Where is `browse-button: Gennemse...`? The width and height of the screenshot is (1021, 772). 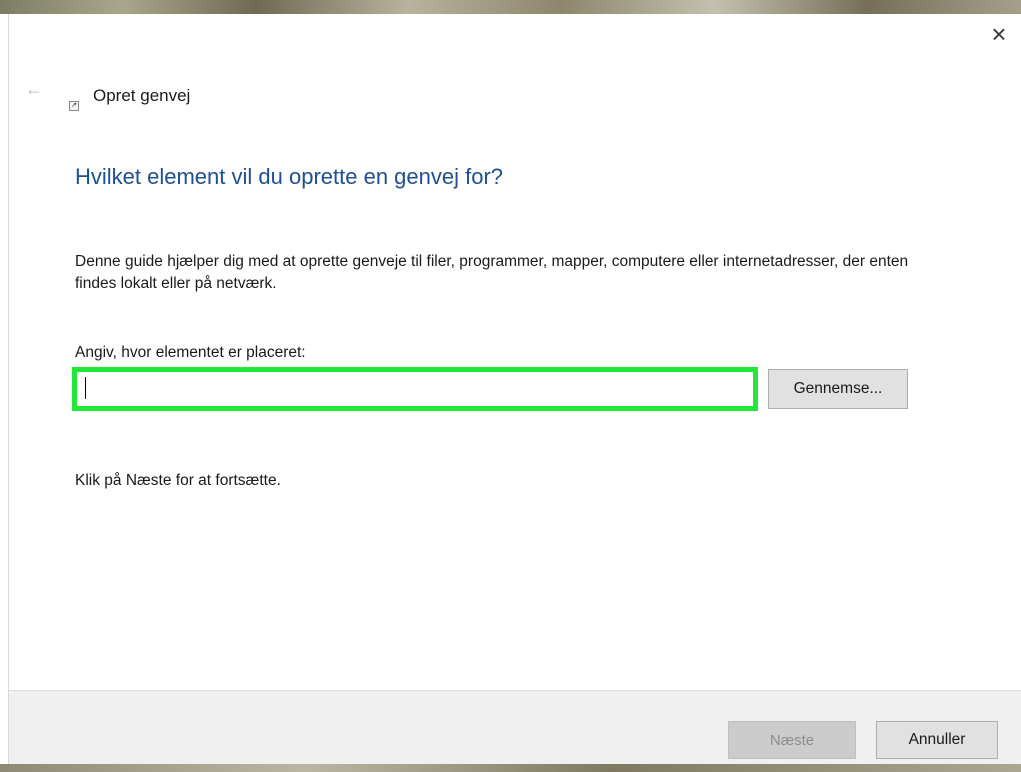
browse-button: Gennemse... is located at coordinates (838, 389).